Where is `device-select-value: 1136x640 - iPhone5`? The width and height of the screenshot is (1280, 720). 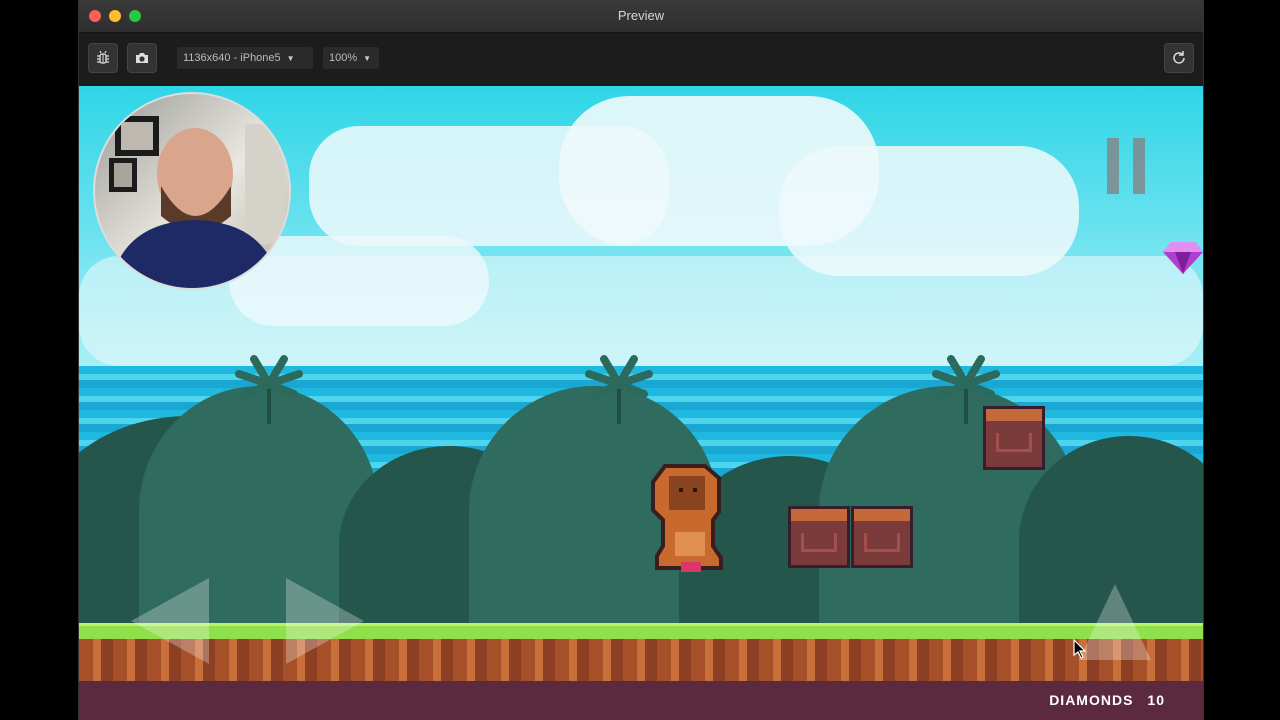
device-select-value: 1136x640 - iPhone5 is located at coordinates (232, 58).